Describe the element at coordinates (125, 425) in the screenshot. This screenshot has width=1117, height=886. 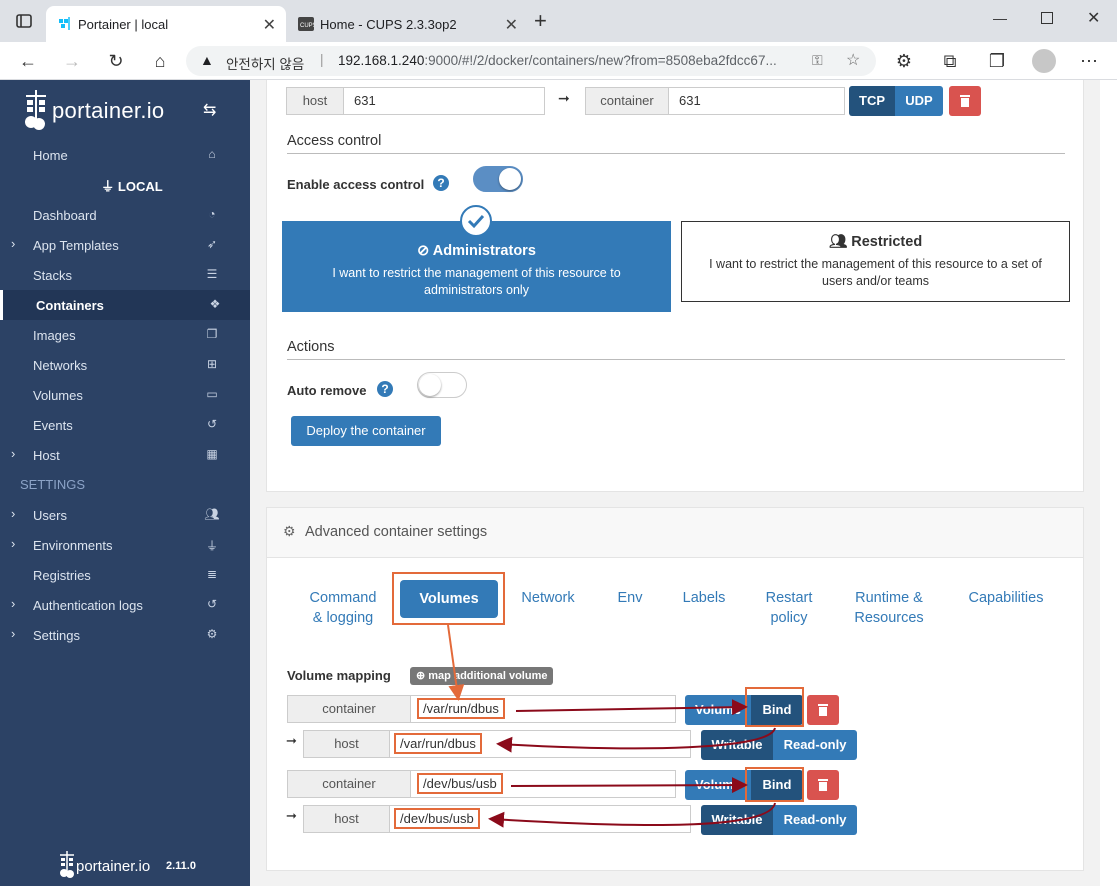
I see `sidebar-item-events: Events ↺` at that location.